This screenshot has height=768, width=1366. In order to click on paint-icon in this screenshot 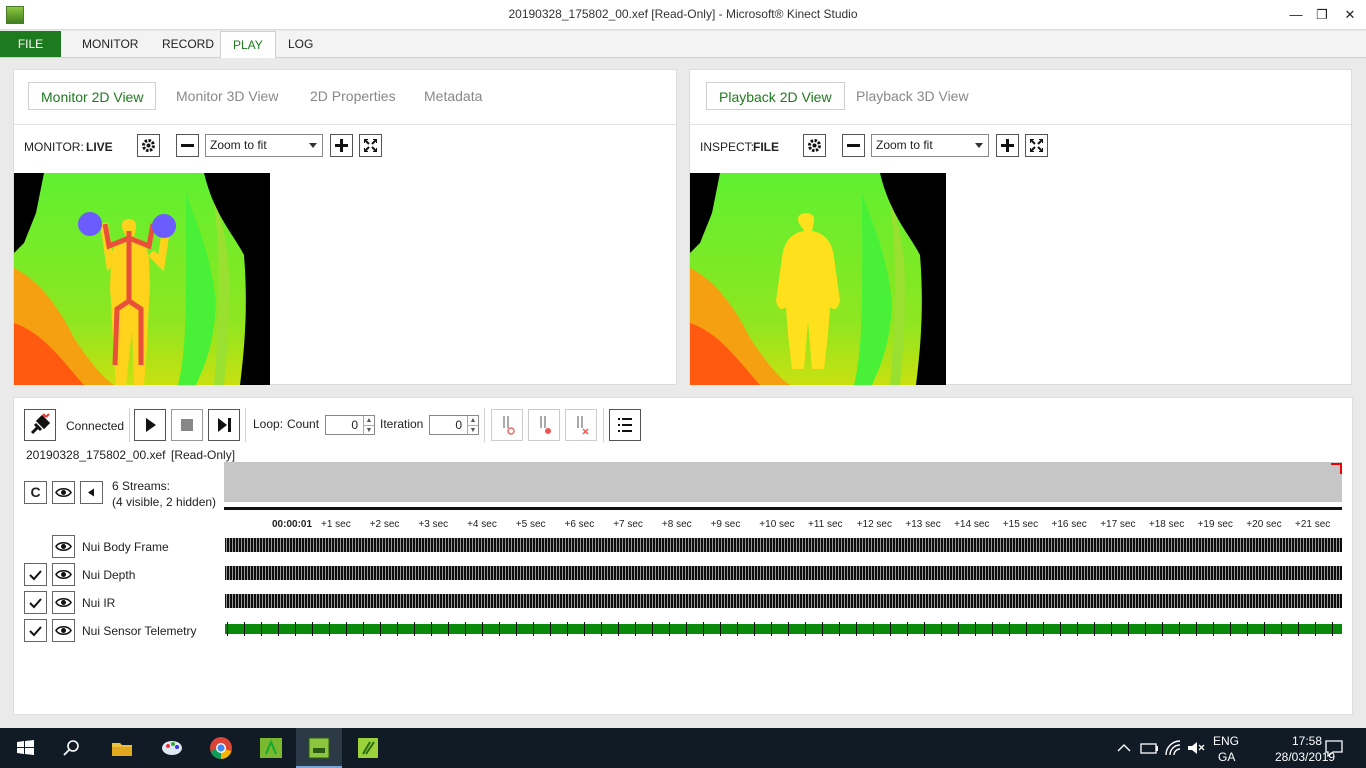, I will do `click(172, 748)`.